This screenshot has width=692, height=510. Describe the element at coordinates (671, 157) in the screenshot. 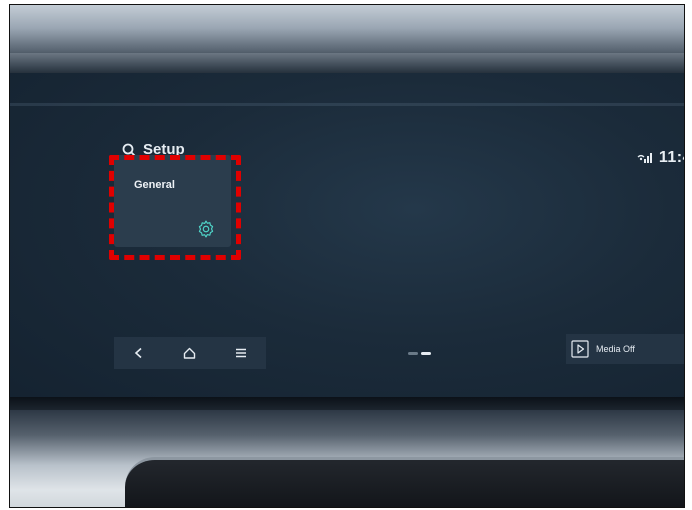

I see `clock: 11:4` at that location.